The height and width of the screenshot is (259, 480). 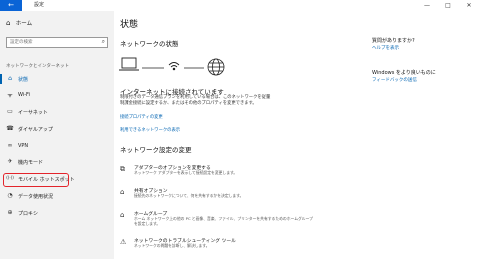 I want to click on minimize-button: —, so click(x=427, y=5).